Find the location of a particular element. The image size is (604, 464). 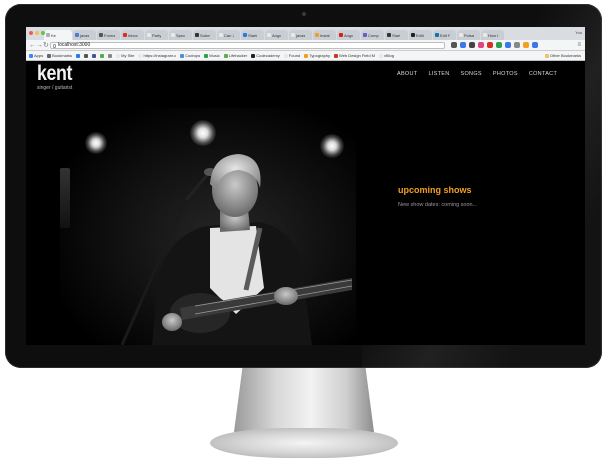

nav-listen: LISTEN is located at coordinates (438, 74).